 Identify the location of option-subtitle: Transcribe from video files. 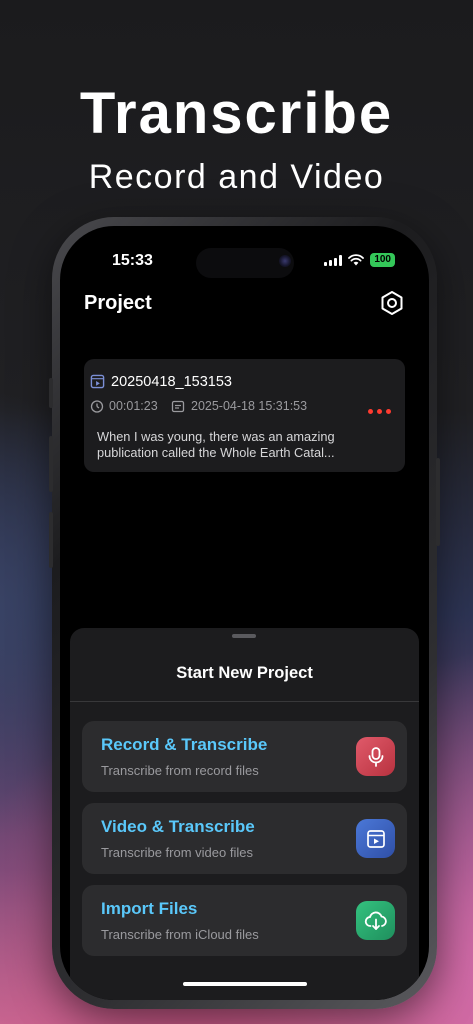
(177, 852).